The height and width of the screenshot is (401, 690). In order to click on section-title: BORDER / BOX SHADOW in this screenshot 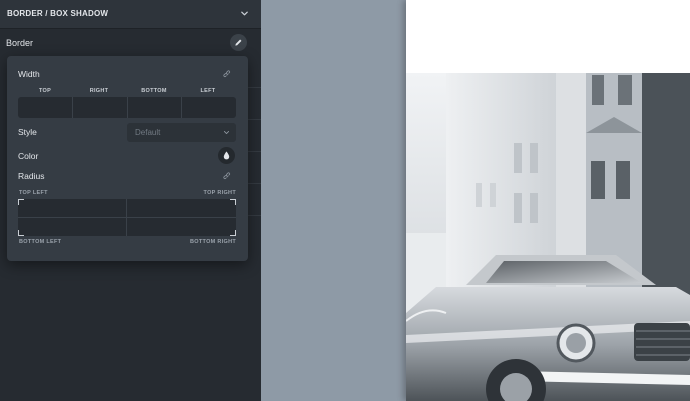, I will do `click(58, 13)`.